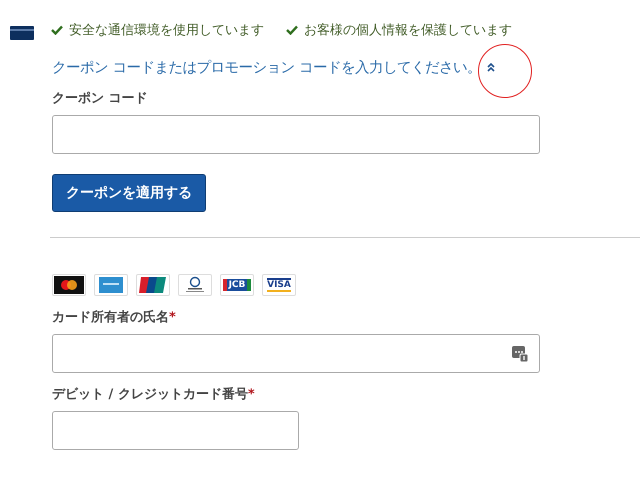  I want to click on field-label: カード所有者の氏名*, so click(114, 317).